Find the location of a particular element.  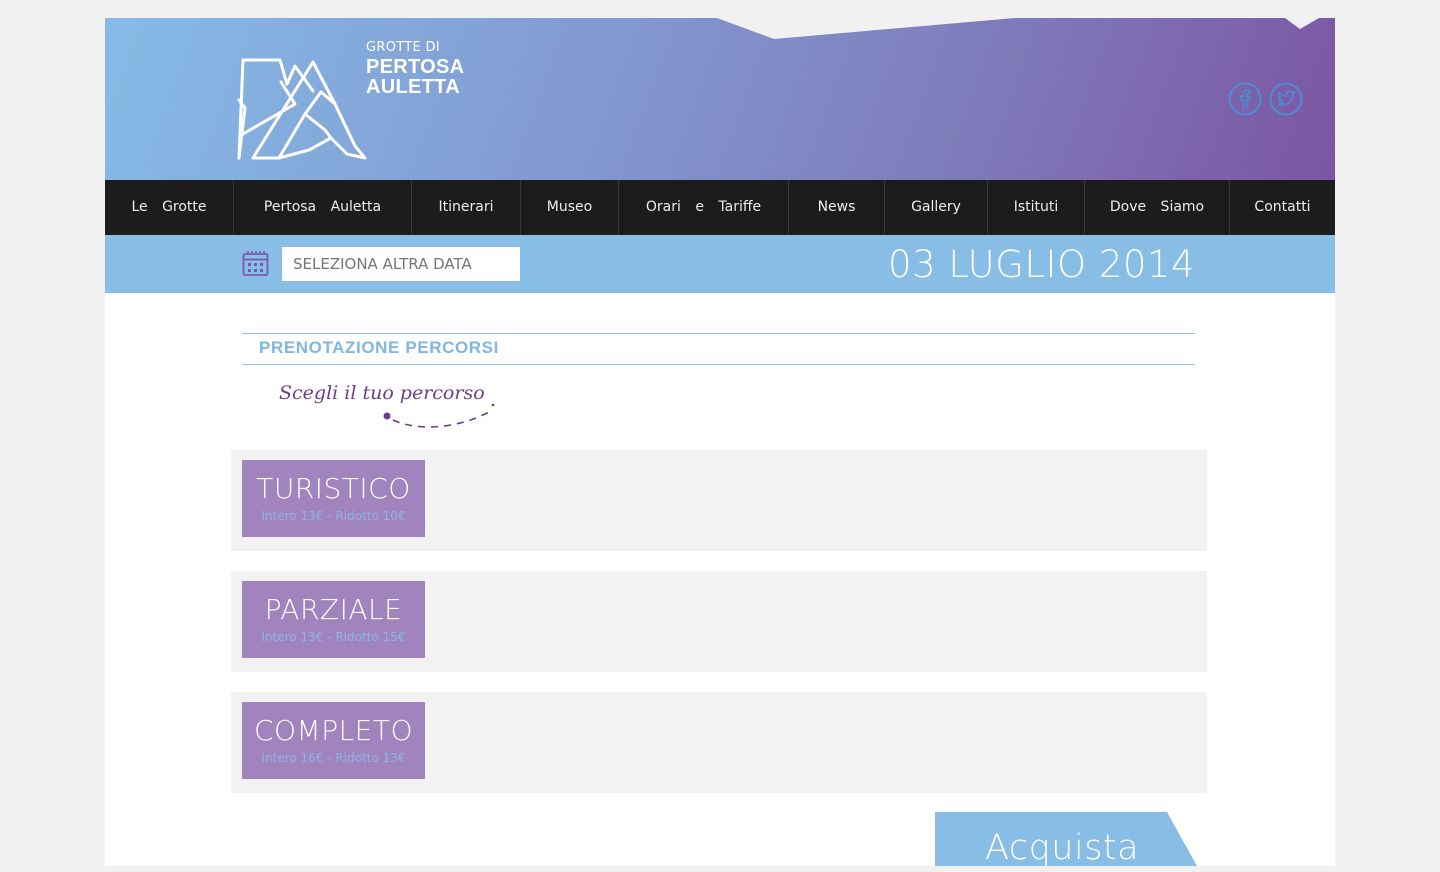

section-rule-bottom is located at coordinates (718, 364).